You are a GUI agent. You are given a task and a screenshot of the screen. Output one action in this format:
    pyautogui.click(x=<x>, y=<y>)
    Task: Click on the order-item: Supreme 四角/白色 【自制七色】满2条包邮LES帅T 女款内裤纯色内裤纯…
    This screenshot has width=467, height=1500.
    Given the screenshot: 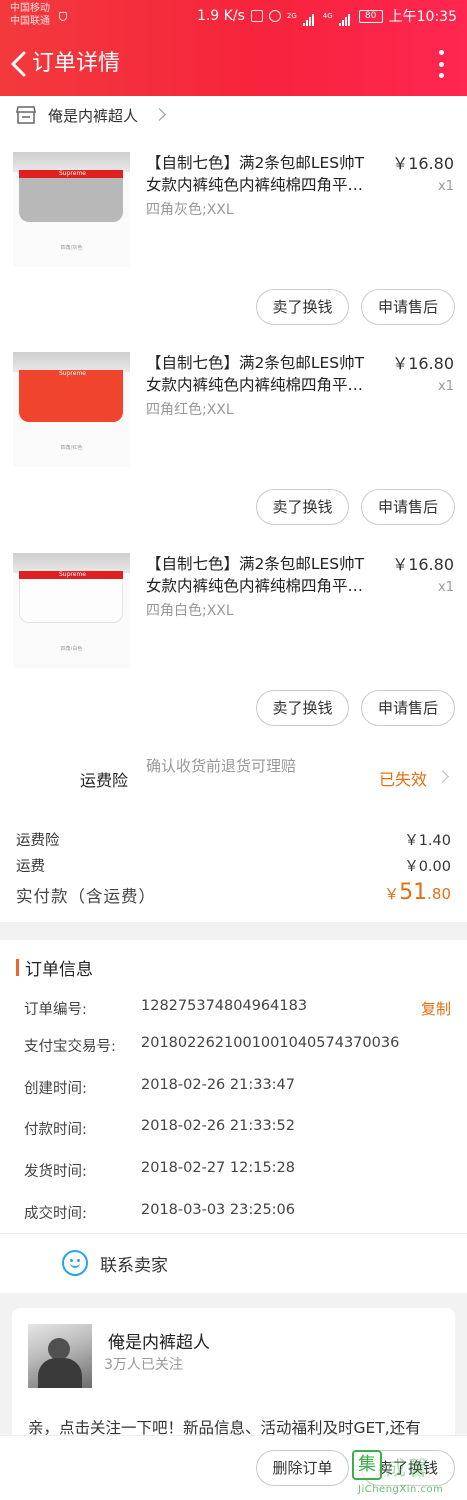 What is the action you would take?
    pyautogui.click(x=233, y=653)
    